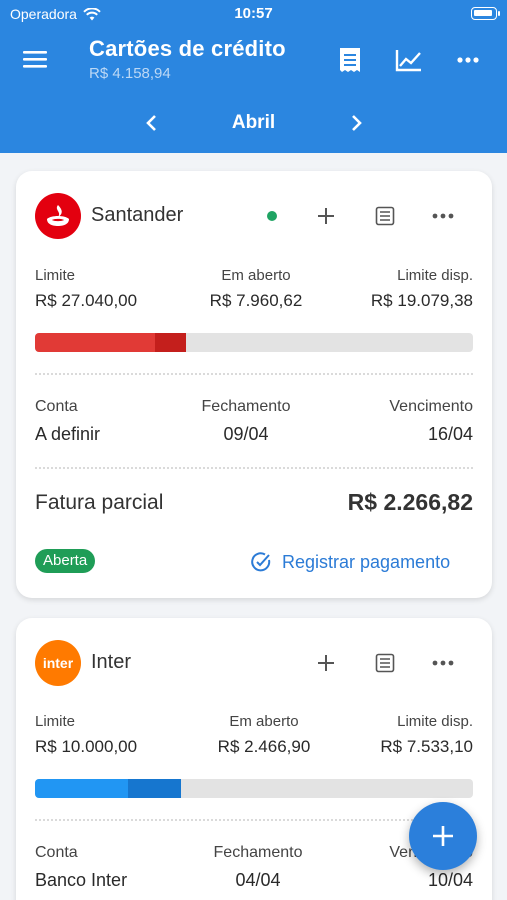  What do you see at coordinates (99, 502) in the screenshot?
I see `fatura-label: Fatura parcial` at bounding box center [99, 502].